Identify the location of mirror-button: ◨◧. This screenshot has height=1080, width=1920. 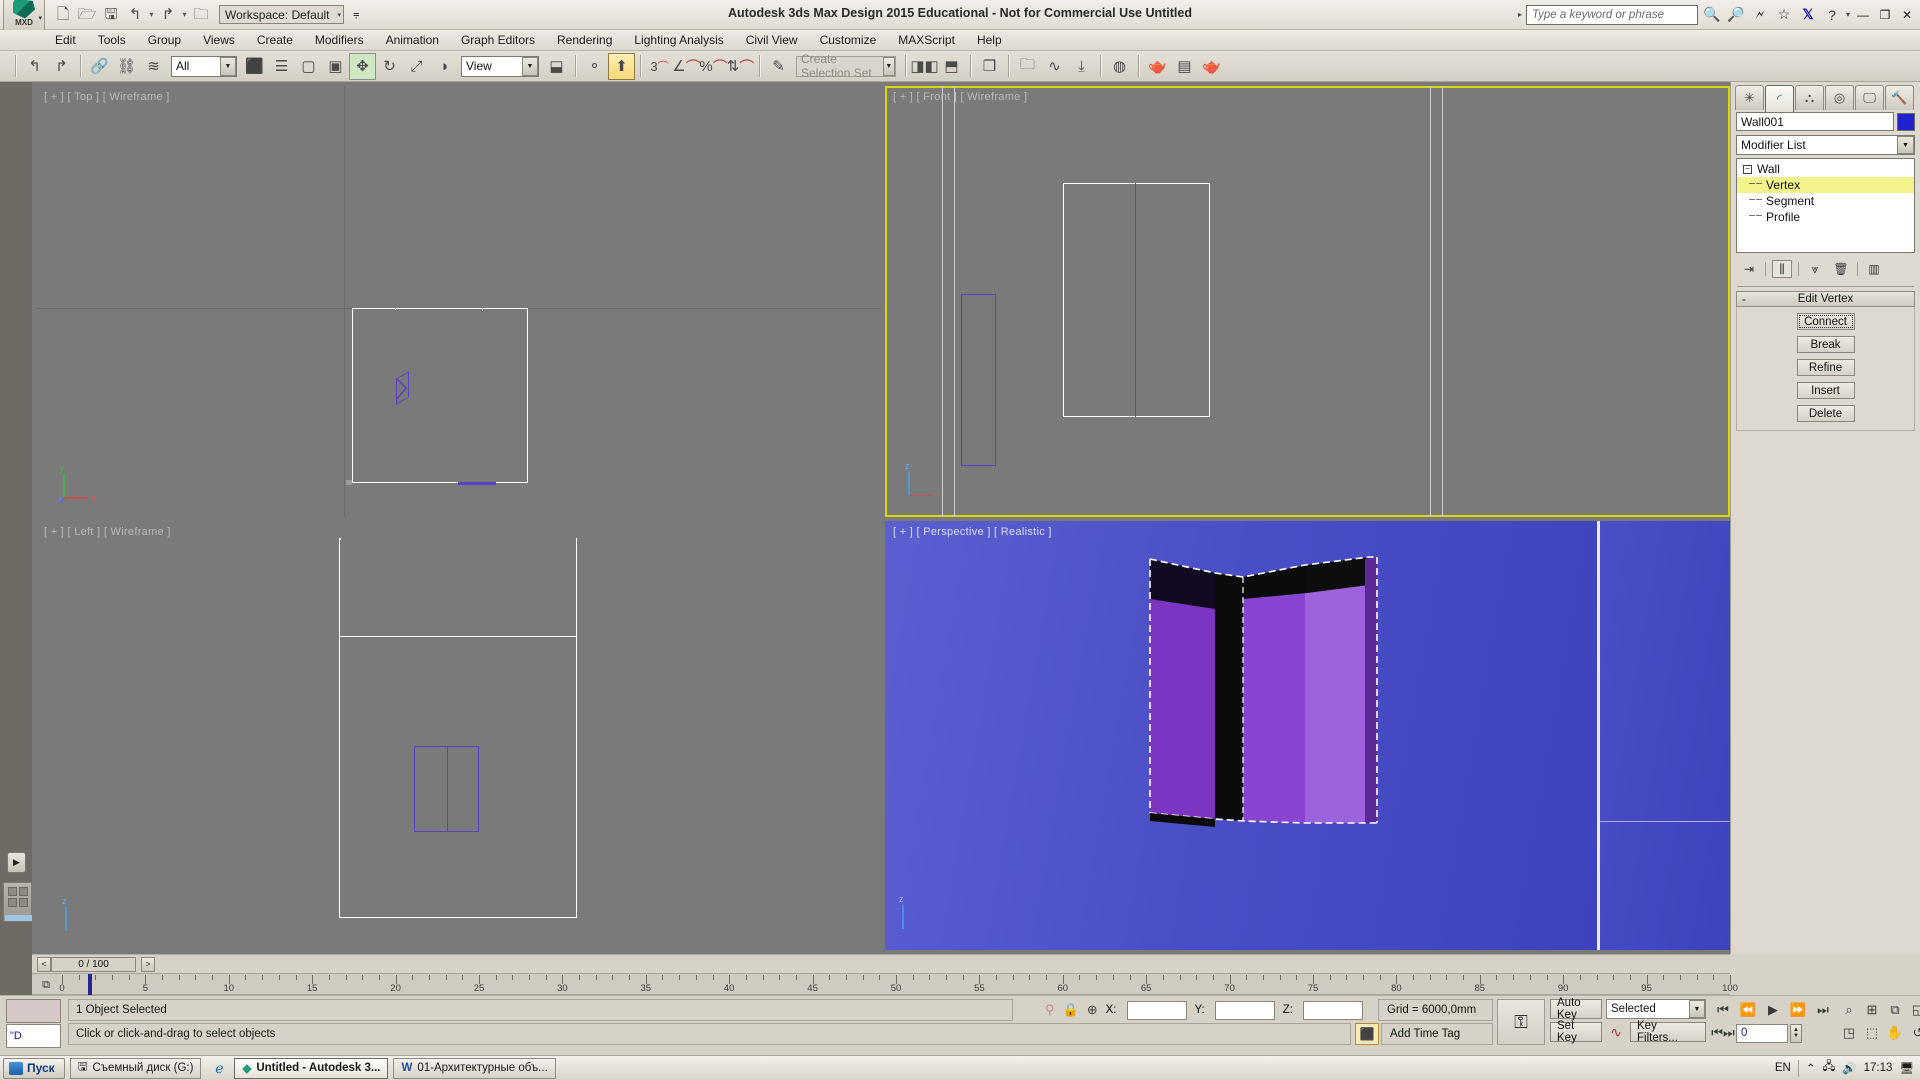
(924, 66).